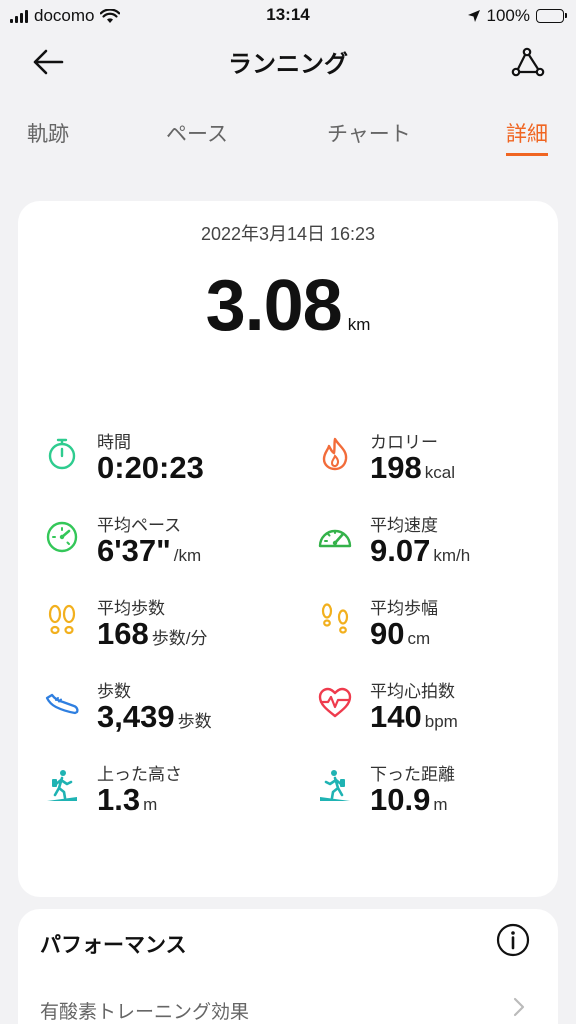 This screenshot has width=576, height=1024. I want to click on metric-calories: カロリー 198 kcal, so click(442, 464).